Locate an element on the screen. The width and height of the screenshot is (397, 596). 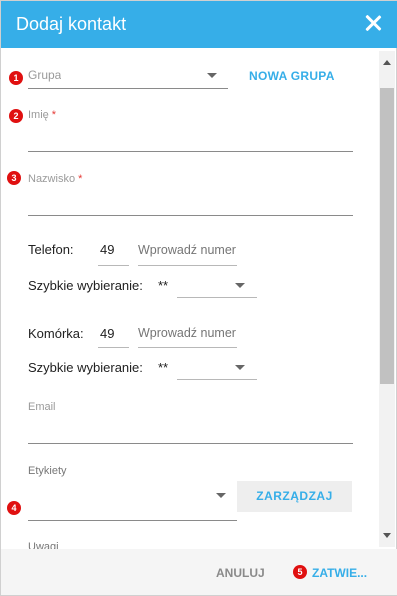
group-select-placeholder: Grupa is located at coordinates (45, 75).